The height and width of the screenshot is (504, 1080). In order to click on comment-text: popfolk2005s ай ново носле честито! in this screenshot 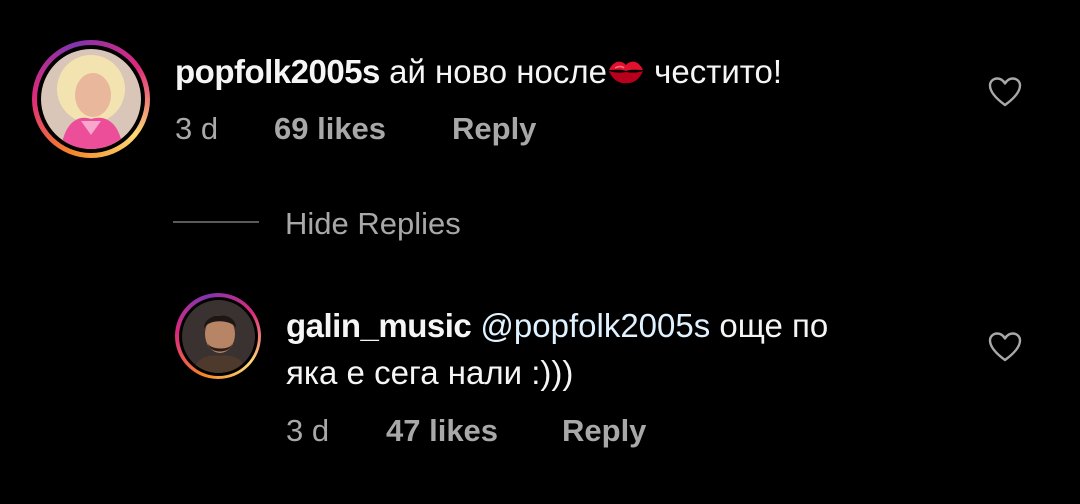, I will do `click(478, 72)`.